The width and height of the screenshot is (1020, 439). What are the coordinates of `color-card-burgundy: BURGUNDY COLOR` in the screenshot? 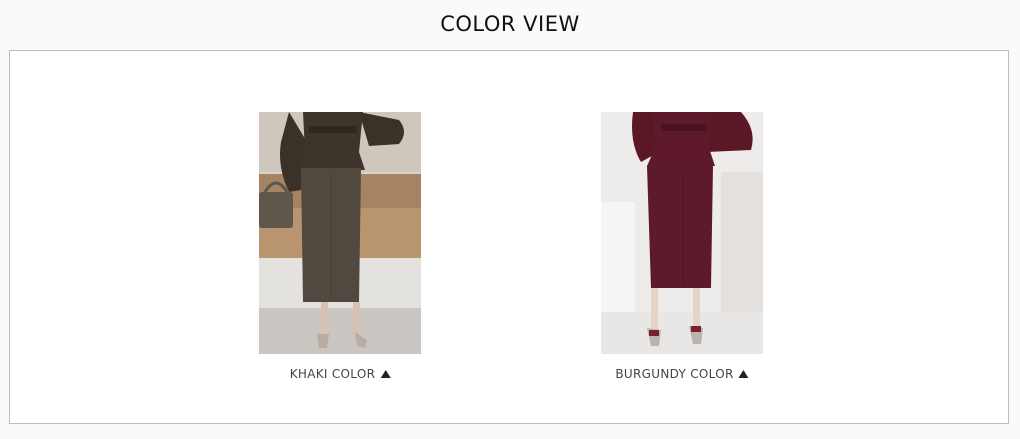 It's located at (682, 246).